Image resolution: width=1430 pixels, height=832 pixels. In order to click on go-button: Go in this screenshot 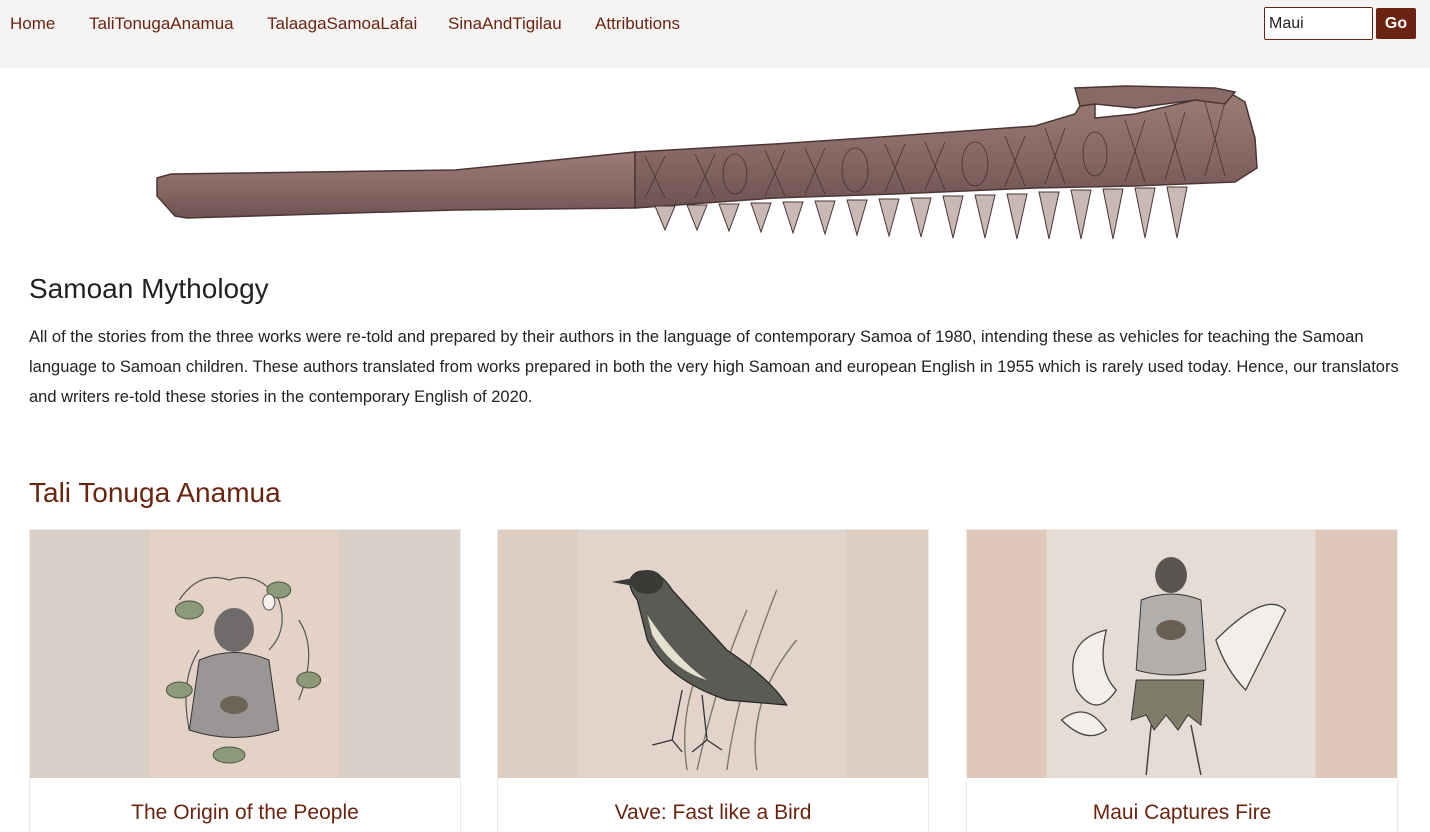, I will do `click(1396, 23)`.